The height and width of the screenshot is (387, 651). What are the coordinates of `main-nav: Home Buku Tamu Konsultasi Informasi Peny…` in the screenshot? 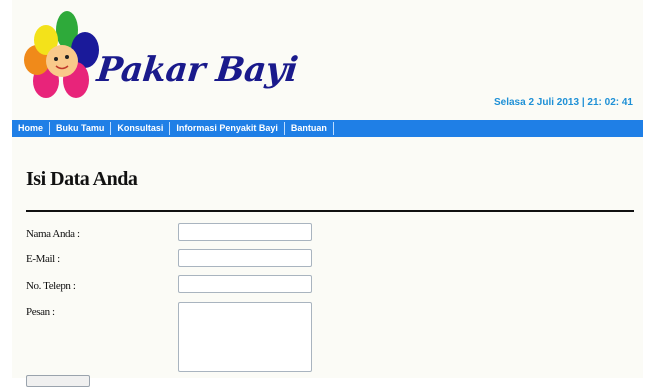 It's located at (327, 128).